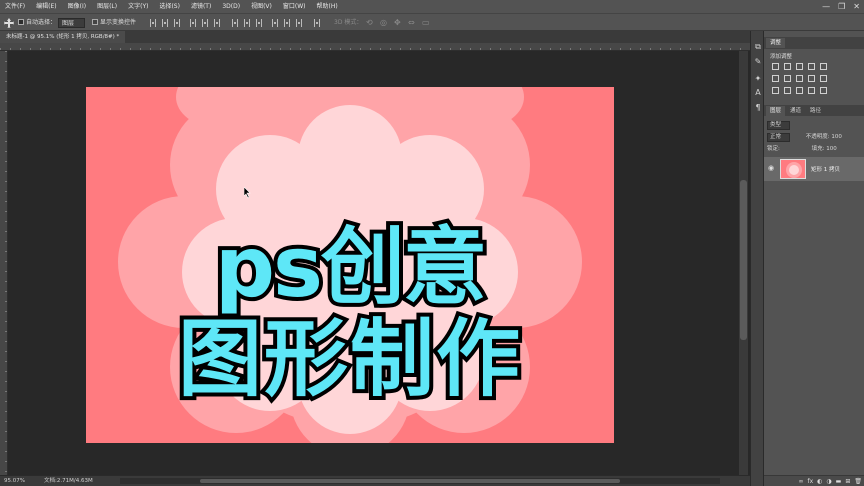 Image resolution: width=864 pixels, height=486 pixels. Describe the element at coordinates (758, 62) in the screenshot. I see `properties-icon: ✎` at that location.